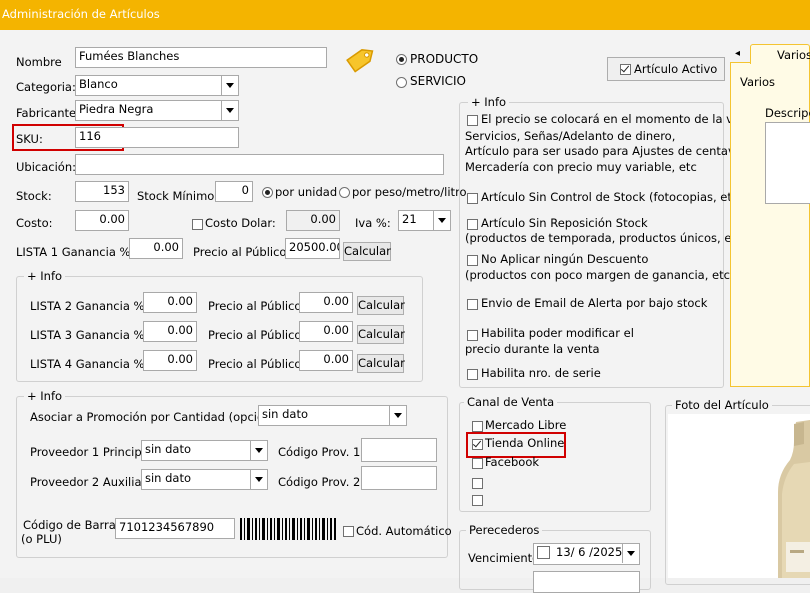  Describe the element at coordinates (472, 304) in the screenshot. I see `email-alerta-checkbox` at that location.